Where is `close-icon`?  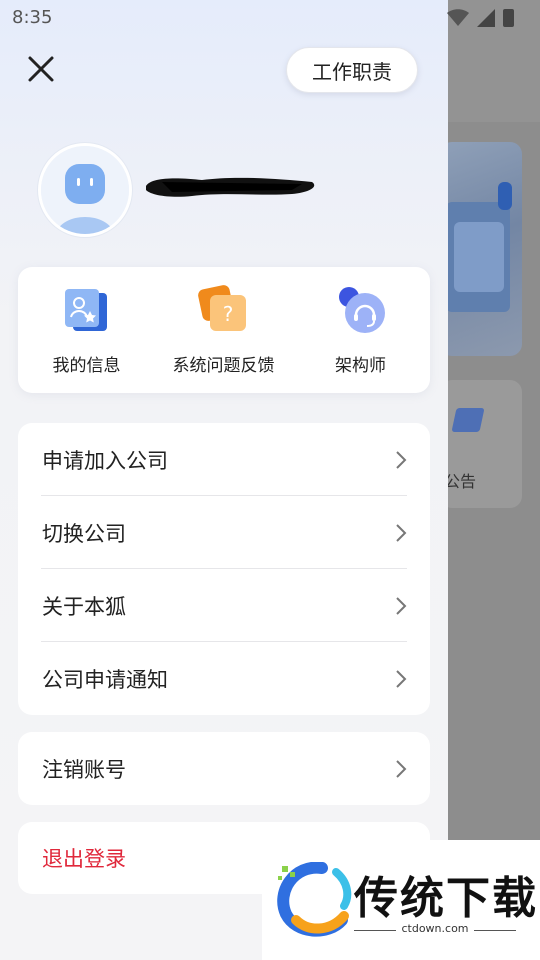
close-icon is located at coordinates (41, 69).